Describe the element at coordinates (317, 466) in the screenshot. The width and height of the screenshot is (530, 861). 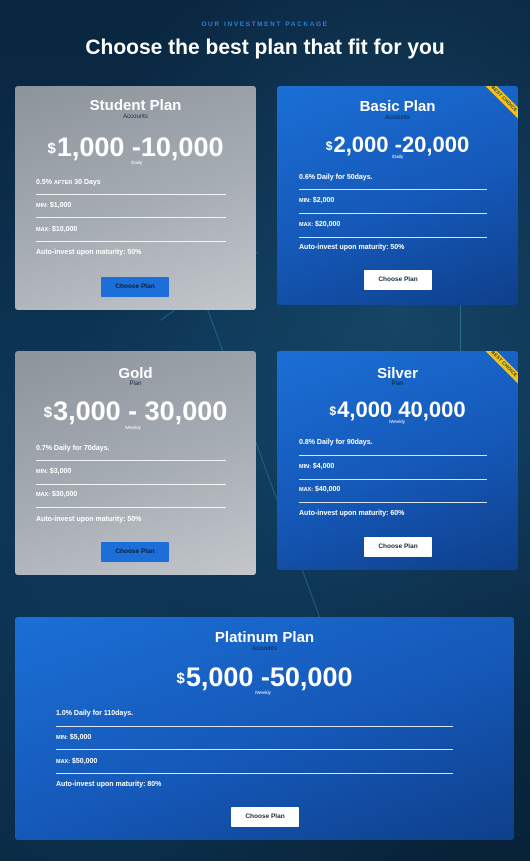
I see `feature-min: MIN: $4,000` at that location.